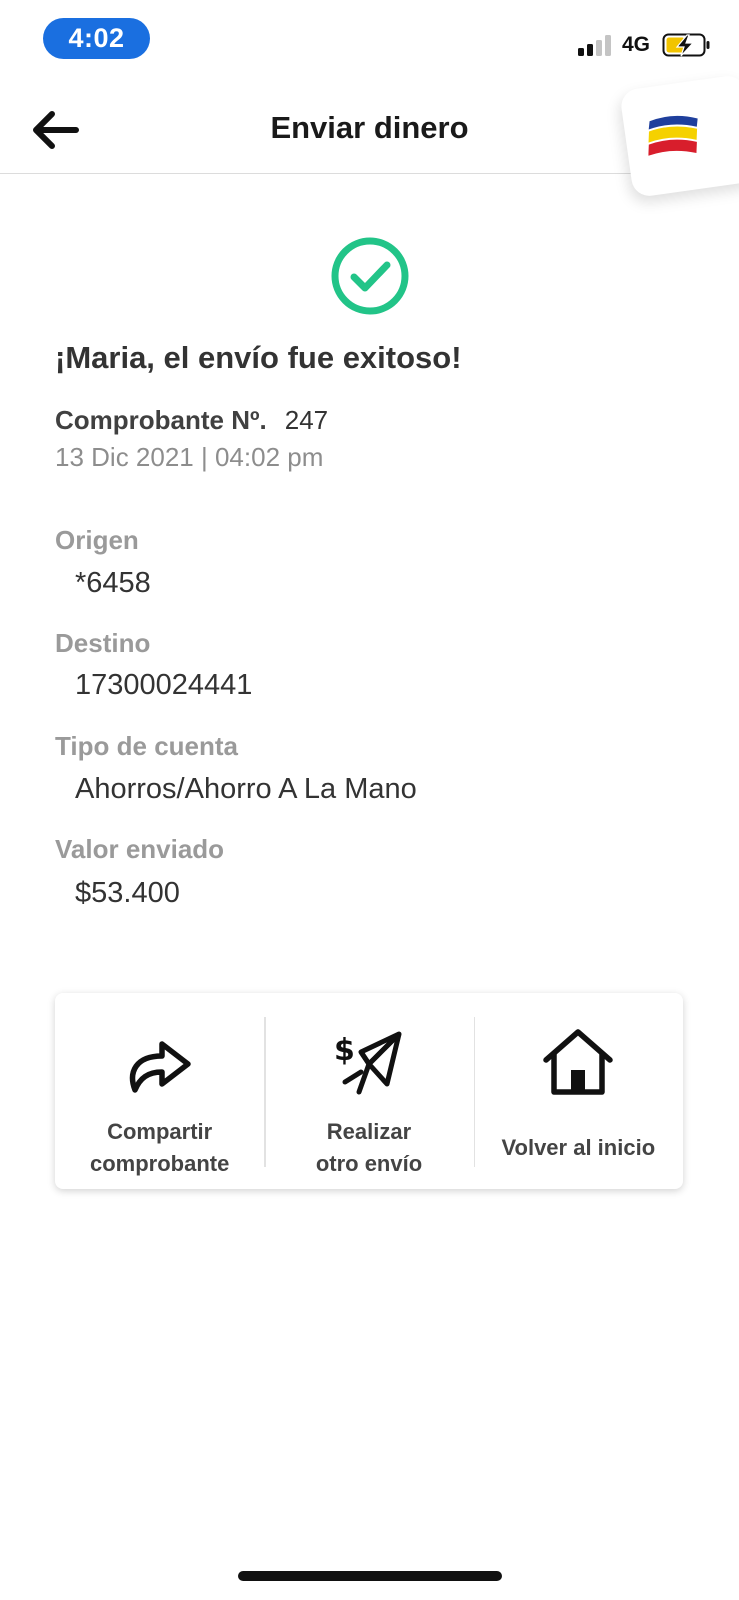 This screenshot has width=739, height=1600. Describe the element at coordinates (113, 583) in the screenshot. I see `origin-value: *6458` at that location.